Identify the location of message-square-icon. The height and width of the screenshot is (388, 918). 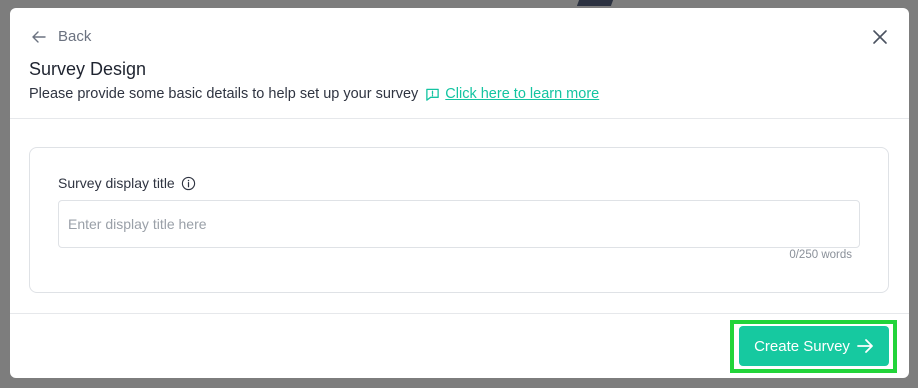
(433, 94).